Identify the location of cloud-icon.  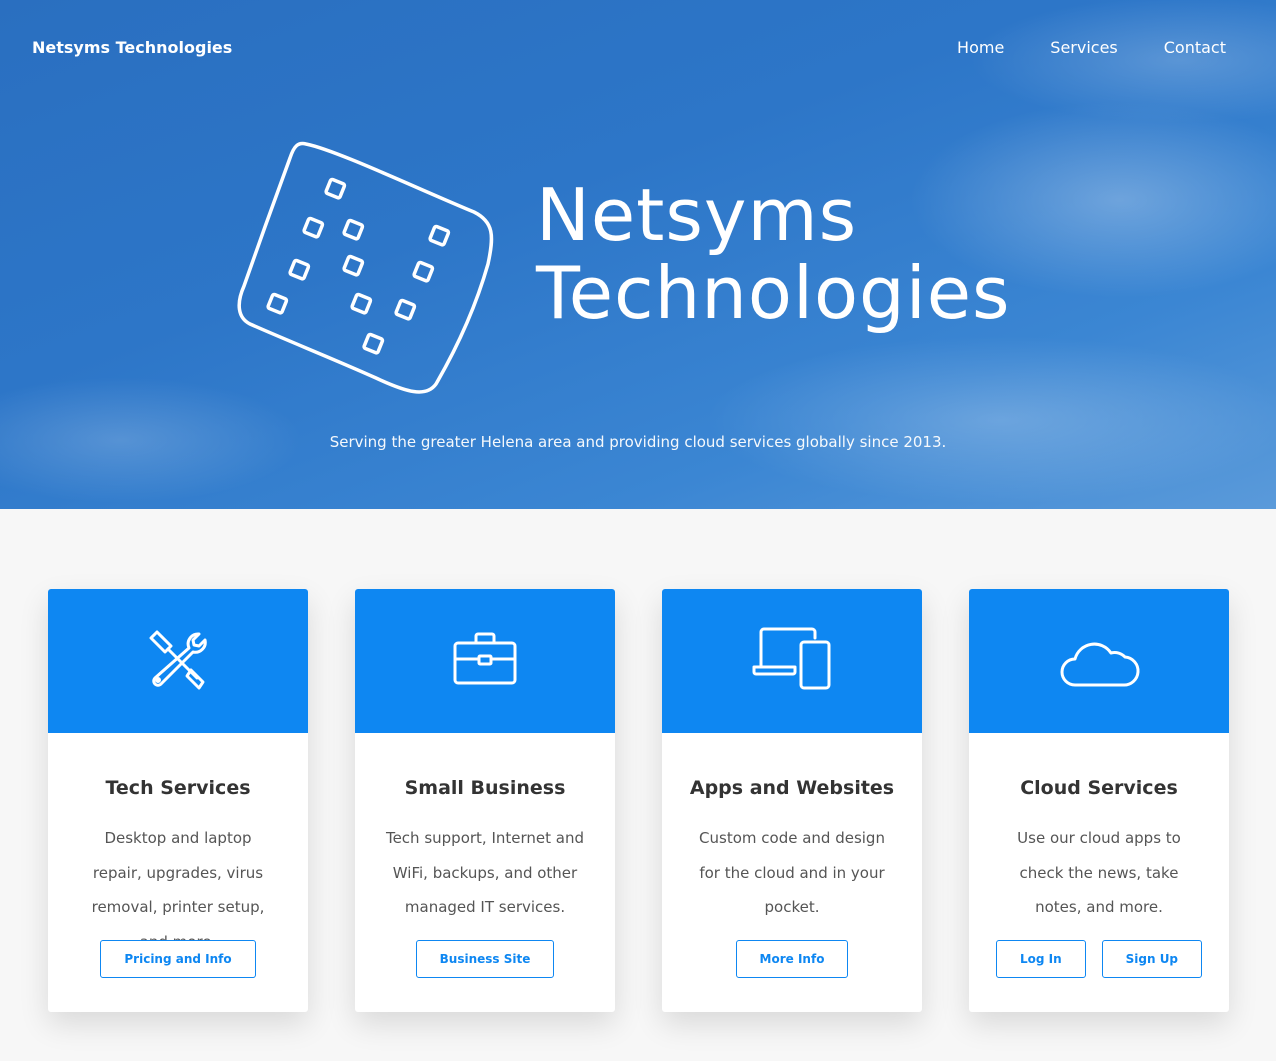
(1099, 661).